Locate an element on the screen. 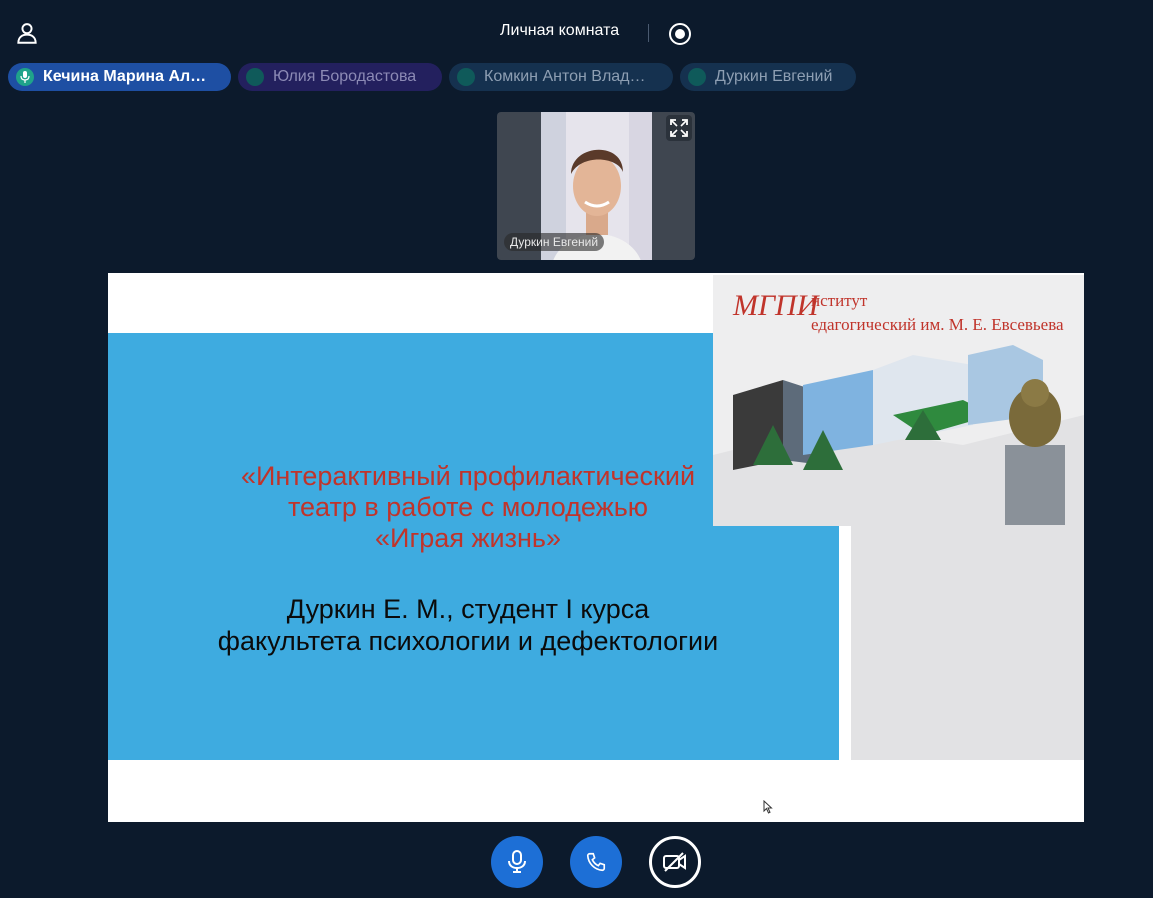 The height and width of the screenshot is (898, 1153). logo-institute: нститут is located at coordinates (839, 300).